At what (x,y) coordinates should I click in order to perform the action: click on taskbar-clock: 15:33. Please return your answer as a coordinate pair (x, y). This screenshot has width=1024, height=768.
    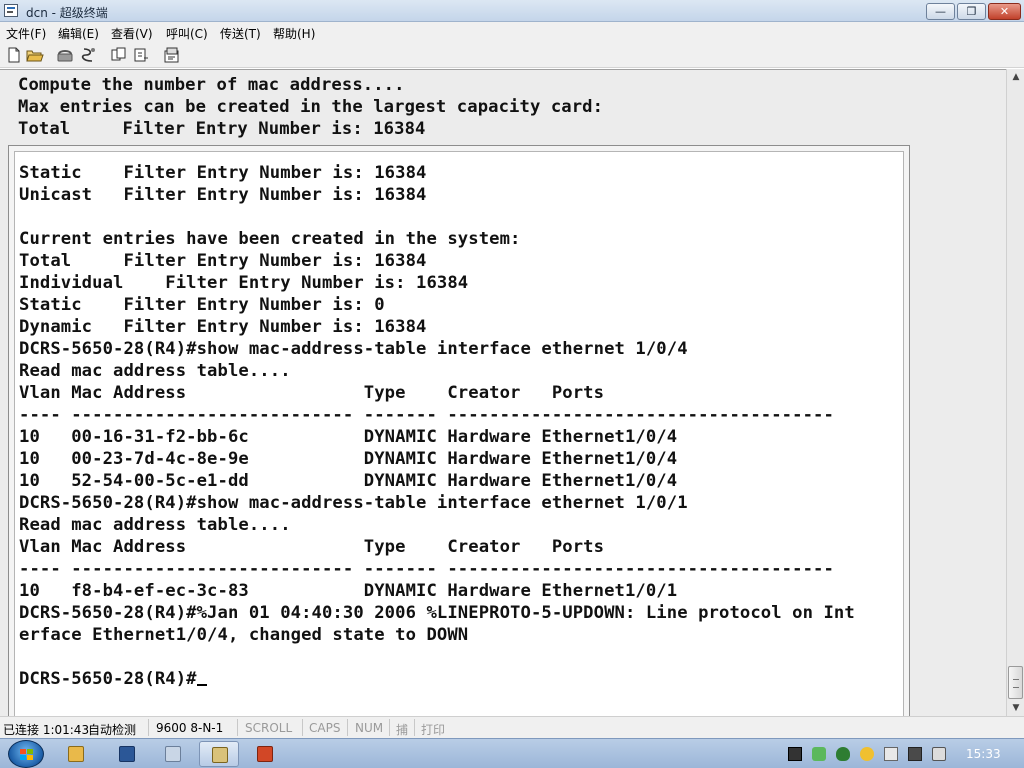
    Looking at the image, I should click on (983, 754).